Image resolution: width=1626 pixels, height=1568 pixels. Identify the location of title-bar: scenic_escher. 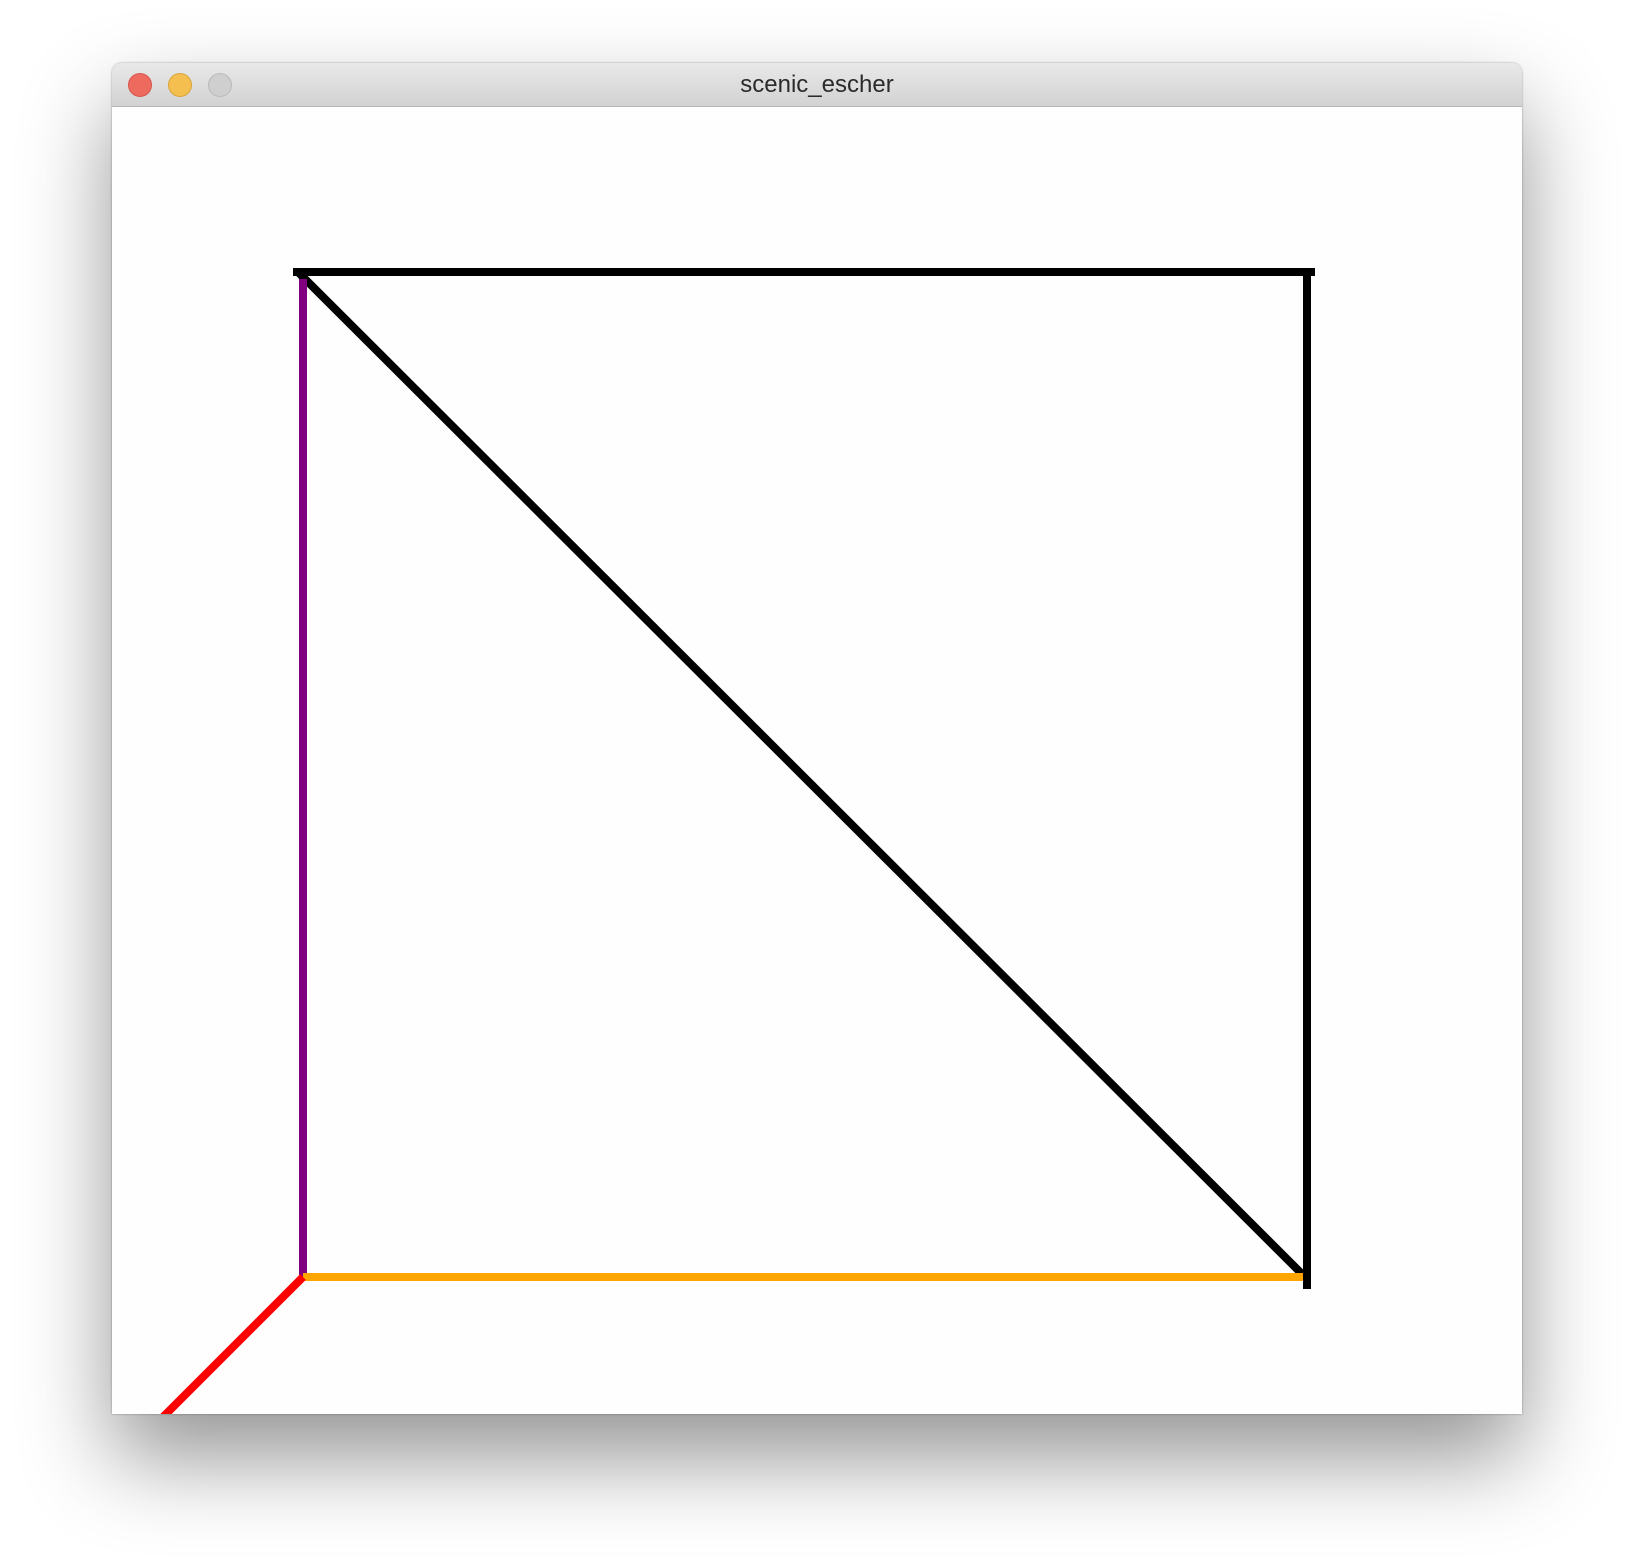
(817, 85).